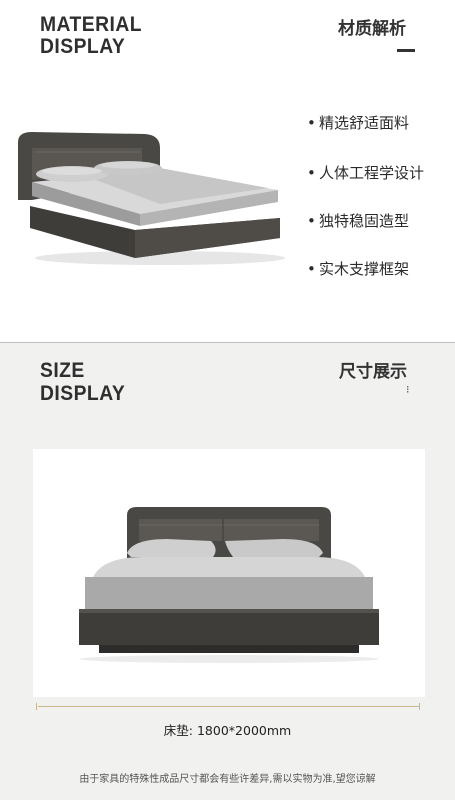 This screenshot has height=800, width=455. What do you see at coordinates (373, 372) in the screenshot?
I see `size-cn-title: 尺寸展示` at bounding box center [373, 372].